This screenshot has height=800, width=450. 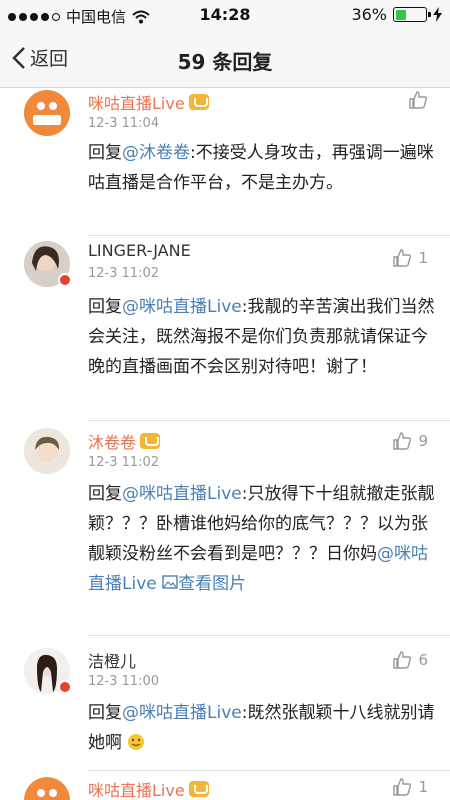 I want to click on mention-link: @沐卷卷, so click(x=156, y=153).